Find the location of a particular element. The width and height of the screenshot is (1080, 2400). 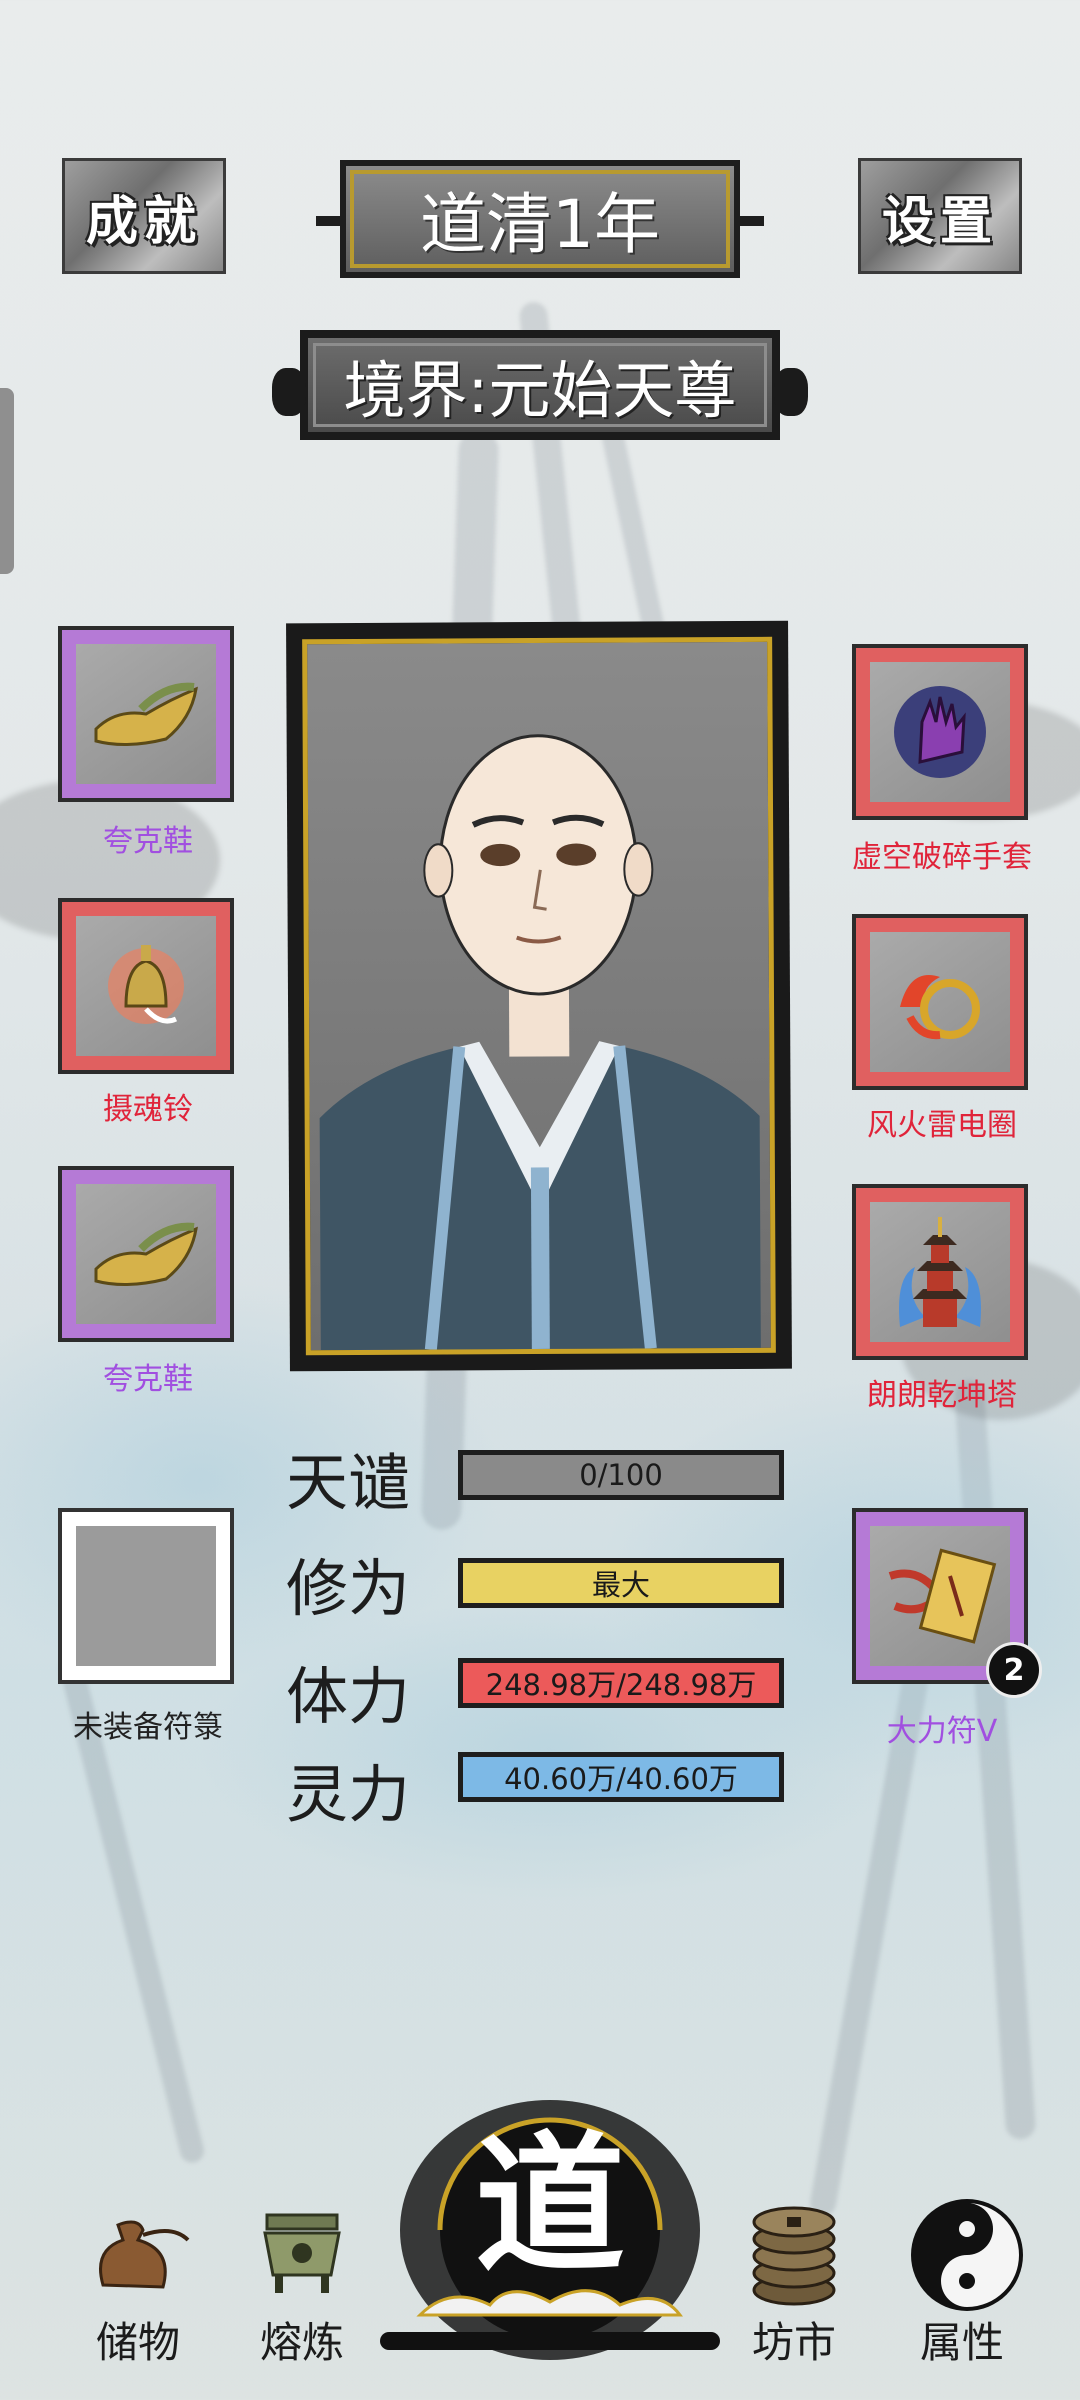

glove-icon is located at coordinates (940, 732).